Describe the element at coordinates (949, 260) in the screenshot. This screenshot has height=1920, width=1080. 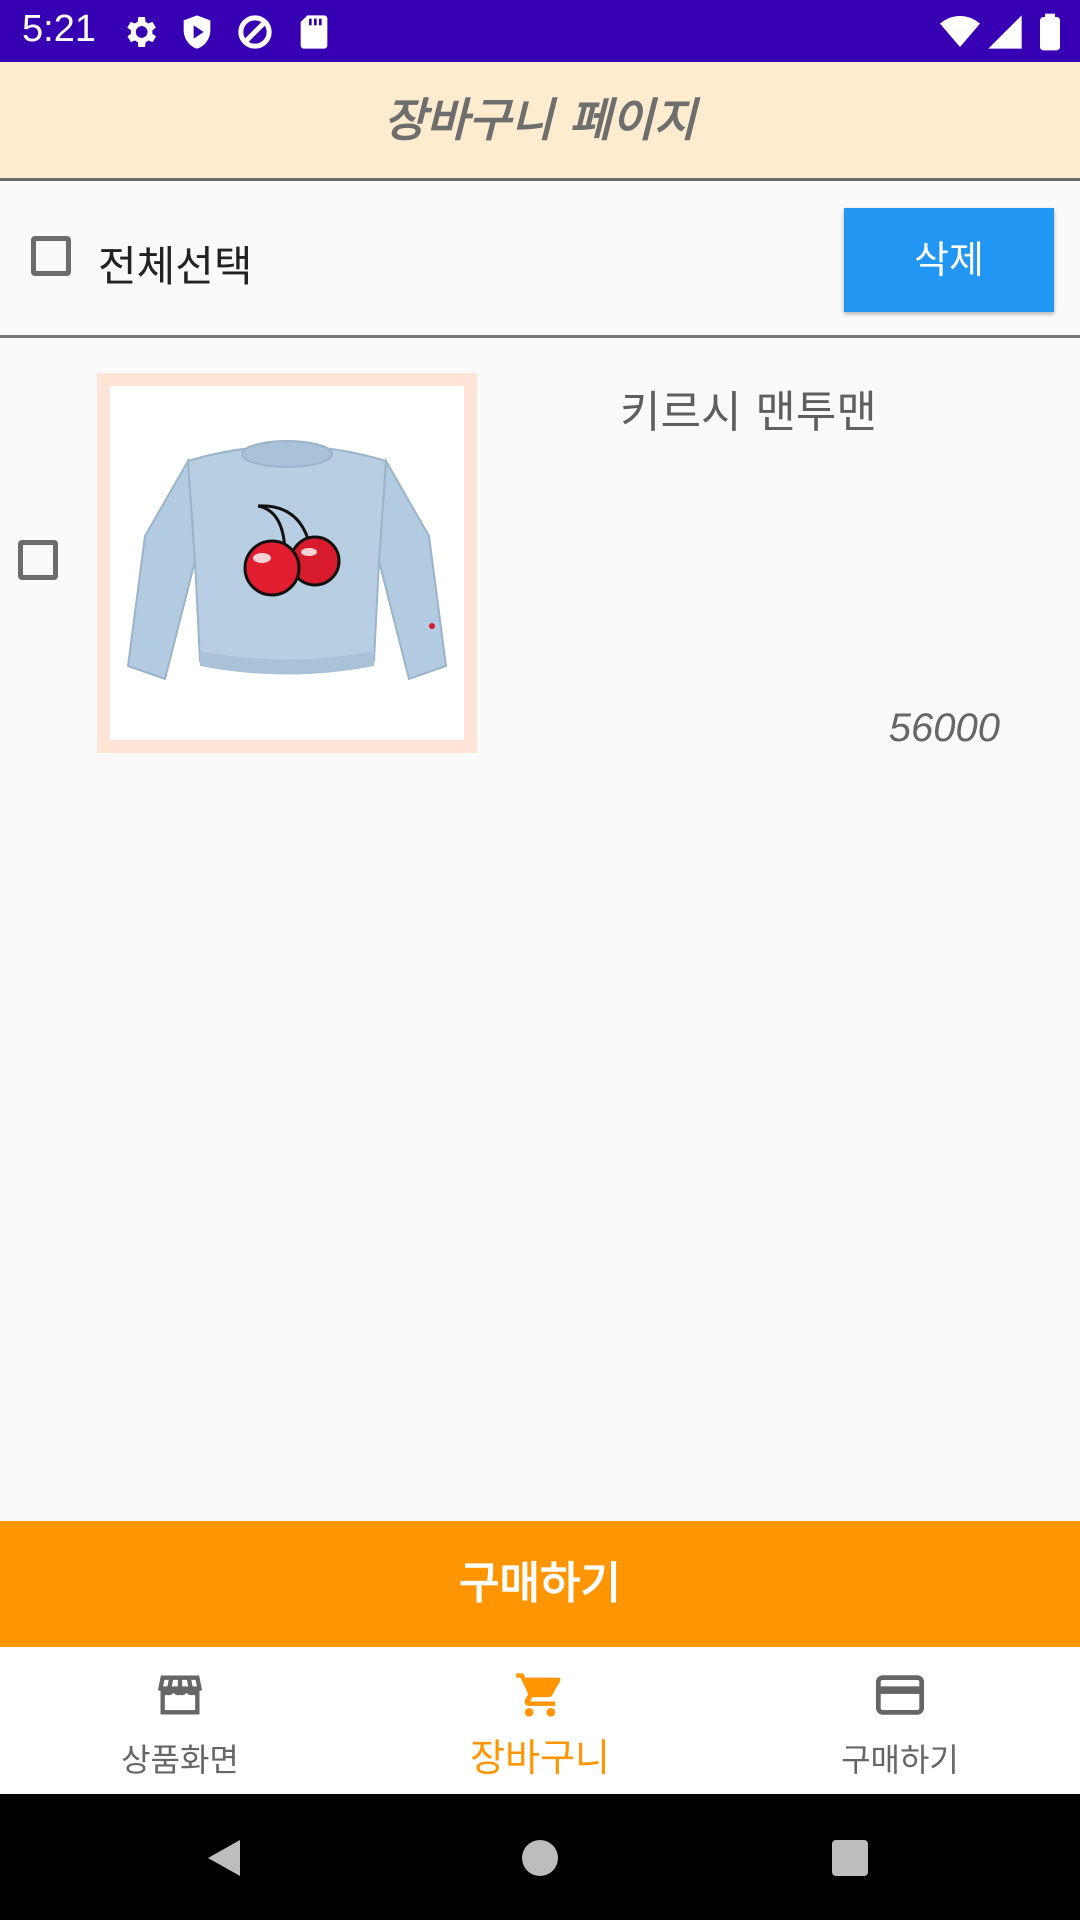
I see `delete-button: 삭제` at that location.